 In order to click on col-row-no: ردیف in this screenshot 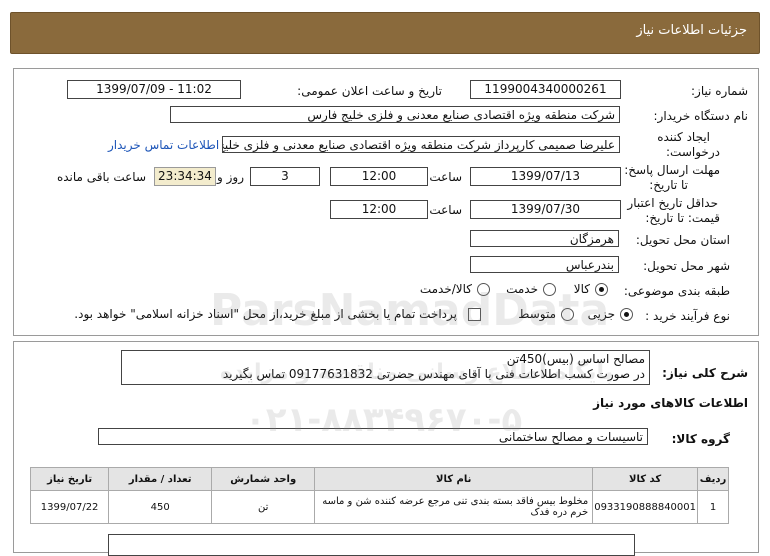, I will do `click(713, 479)`.